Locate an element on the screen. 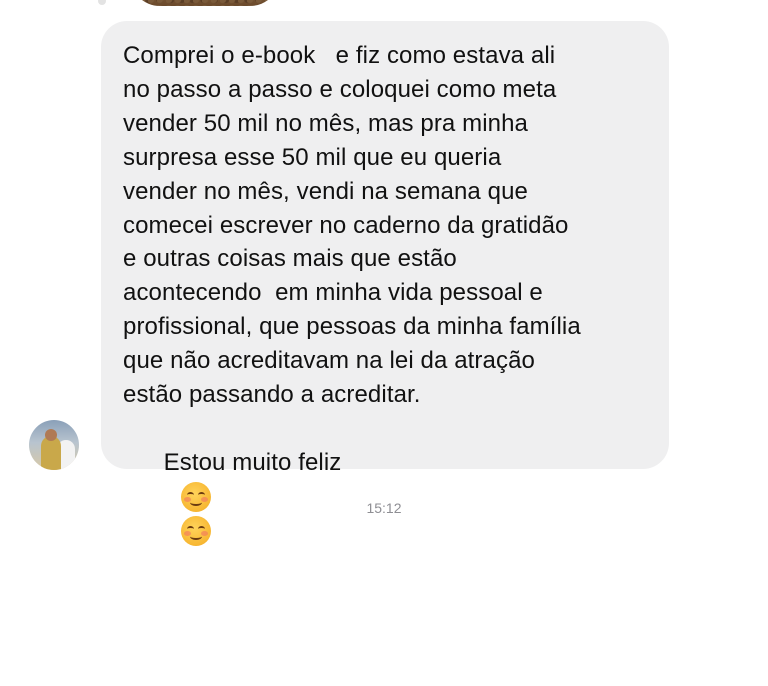 The height and width of the screenshot is (686, 768). message-line: vender no mês, vendi na semana que is located at coordinates (325, 191).